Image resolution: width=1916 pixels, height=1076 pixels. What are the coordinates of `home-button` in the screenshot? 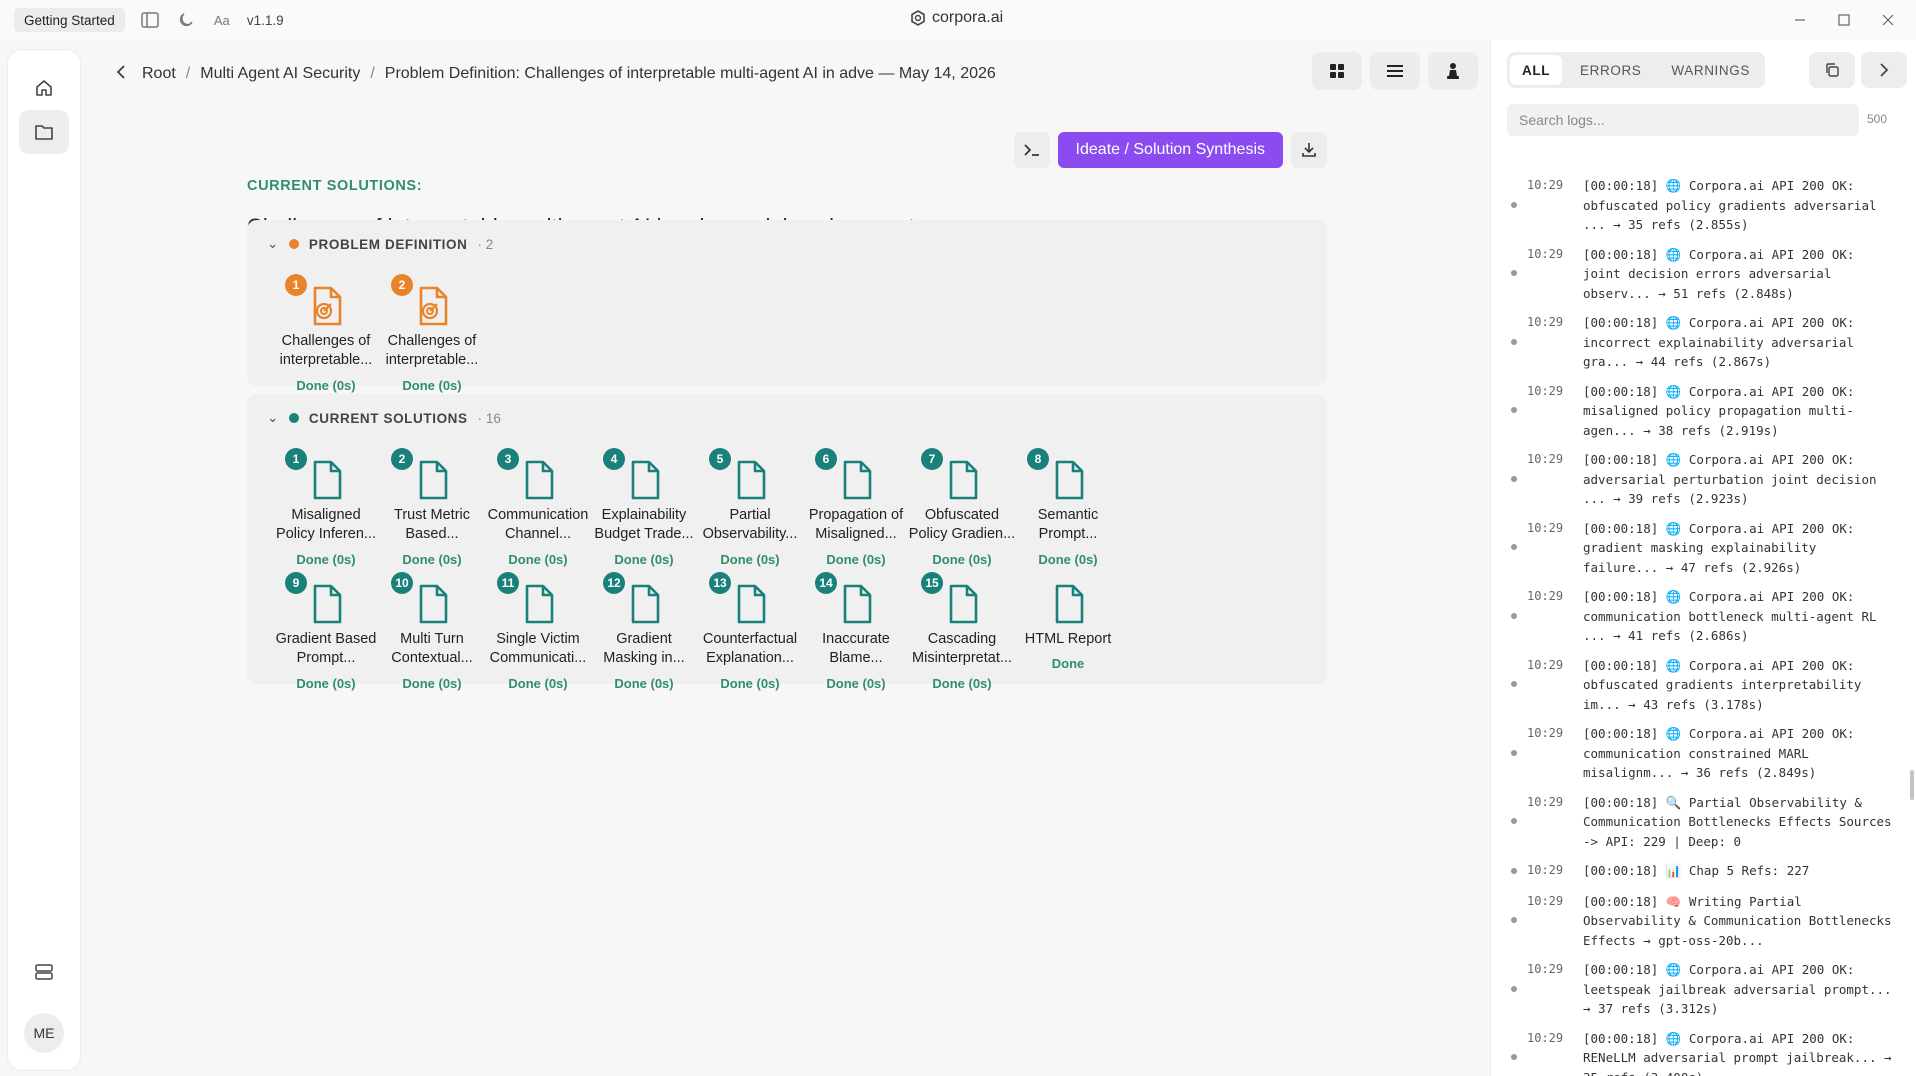 It's located at (44, 88).